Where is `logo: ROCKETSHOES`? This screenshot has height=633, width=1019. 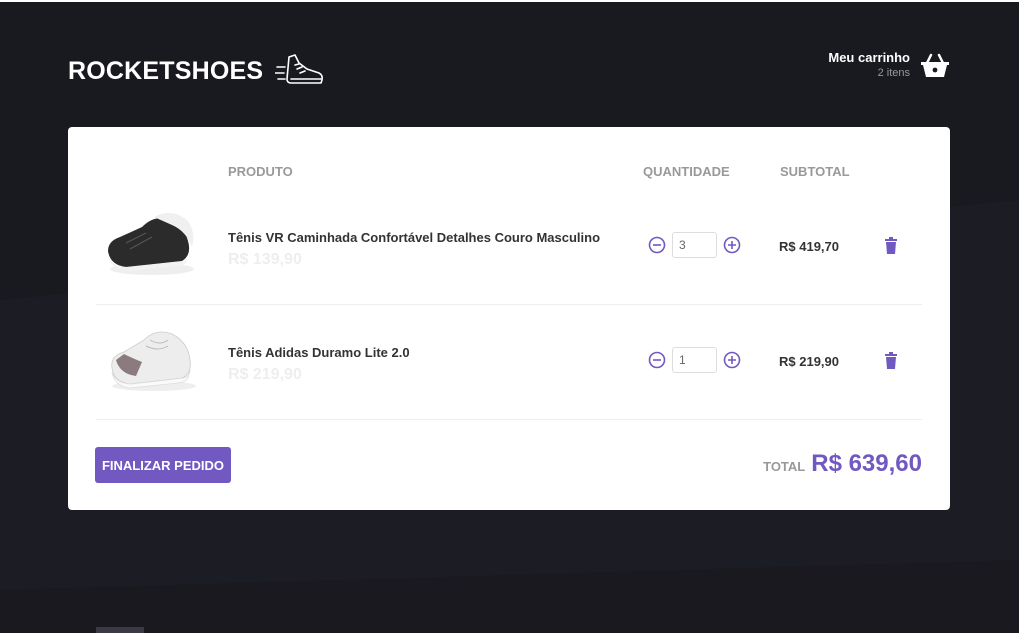
logo: ROCKETSHOES is located at coordinates (196, 71).